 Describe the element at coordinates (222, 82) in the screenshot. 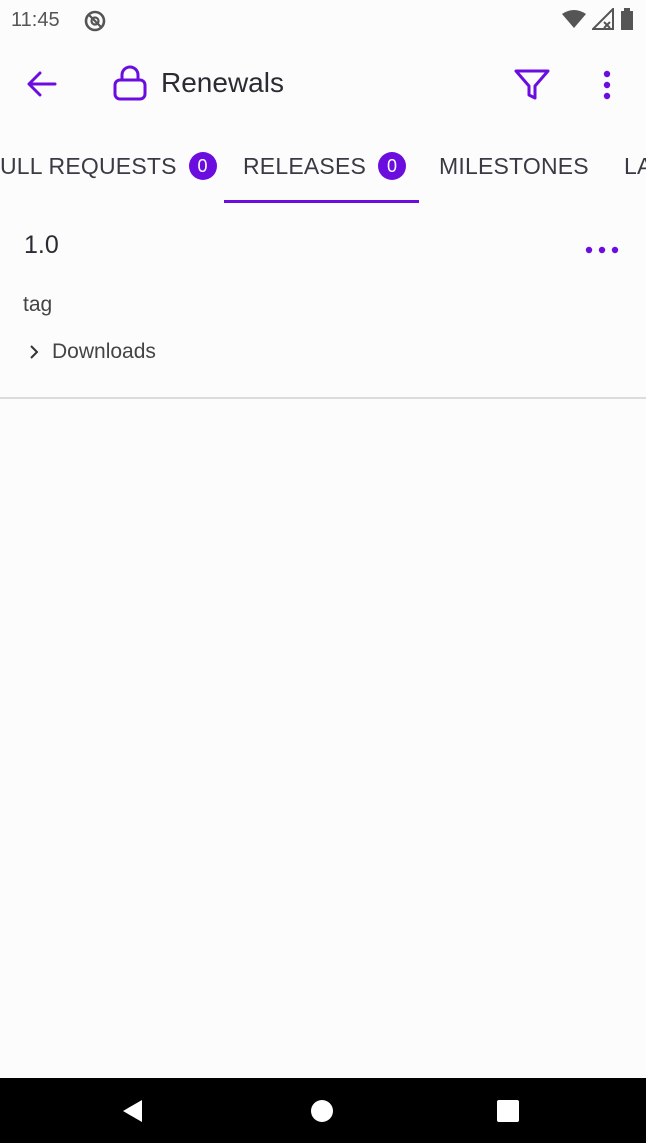

I see `page-title: Renewals` at that location.